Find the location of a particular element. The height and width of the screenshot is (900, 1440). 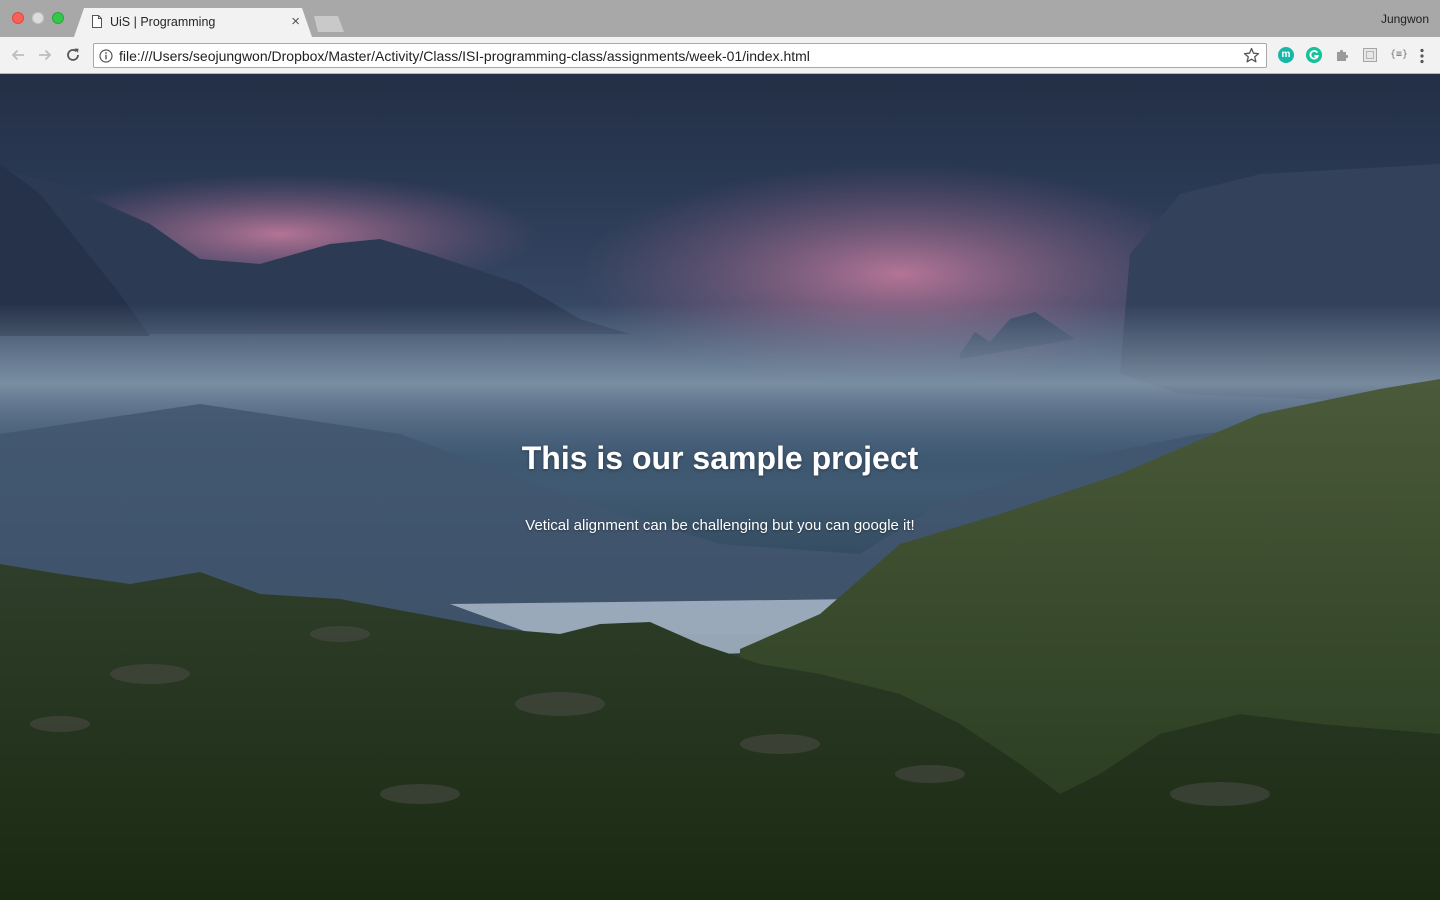

json-viewer-icon: {≡} is located at coordinates (1399, 55).